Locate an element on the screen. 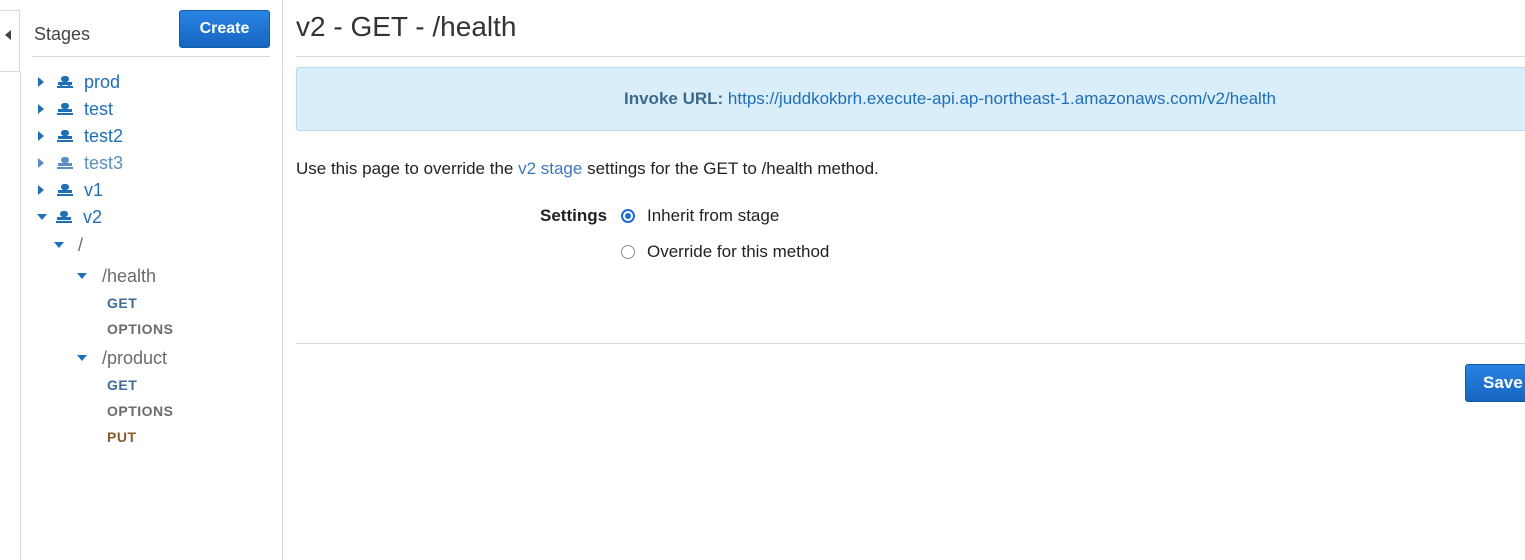 Image resolution: width=1525 pixels, height=560 pixels. save-button: Save is located at coordinates (1495, 383).